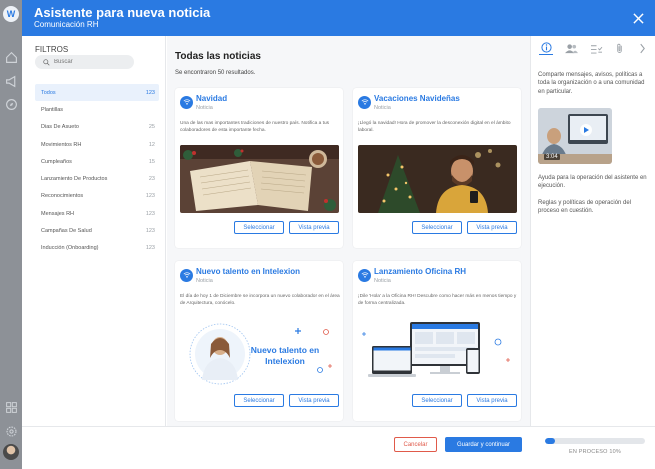  What do you see at coordinates (56, 161) in the screenshot?
I see `filter-label: Cumpleaños` at bounding box center [56, 161].